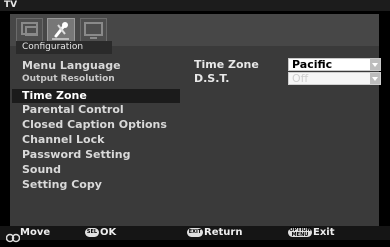 The height and width of the screenshot is (247, 390). I want to click on option-menu-button-icon: OPTION MENU, so click(300, 232).